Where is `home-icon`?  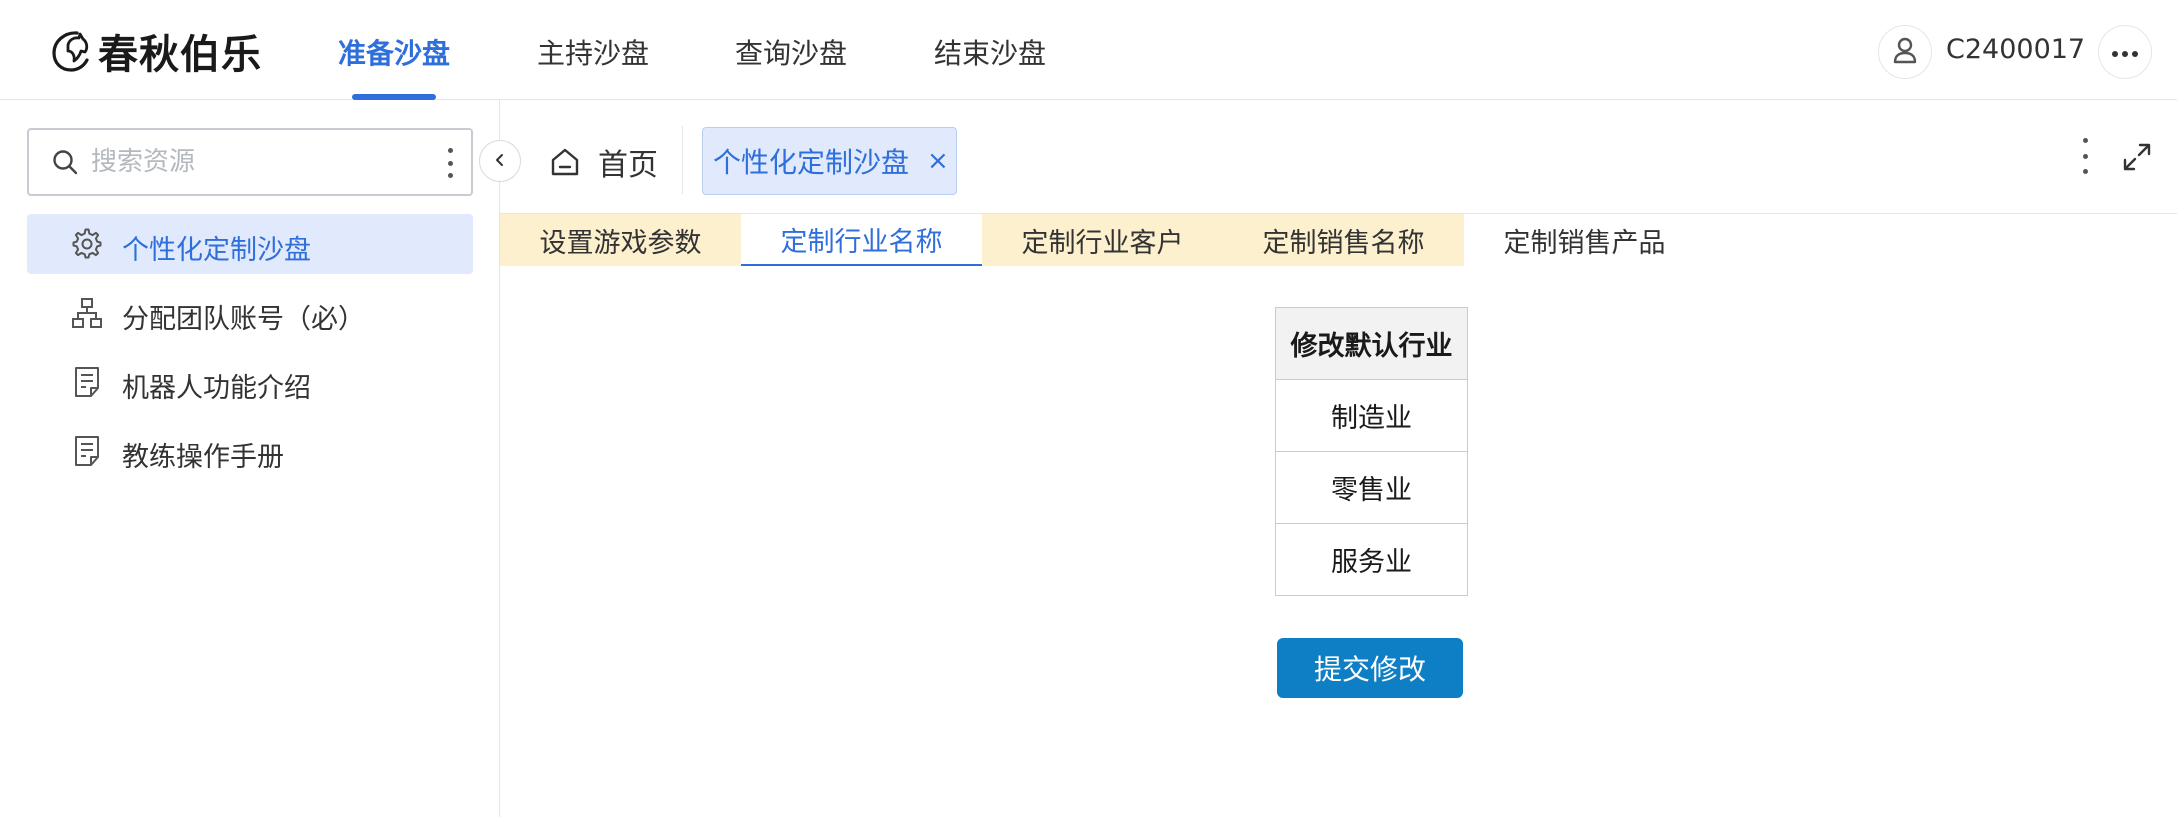
home-icon is located at coordinates (565, 162).